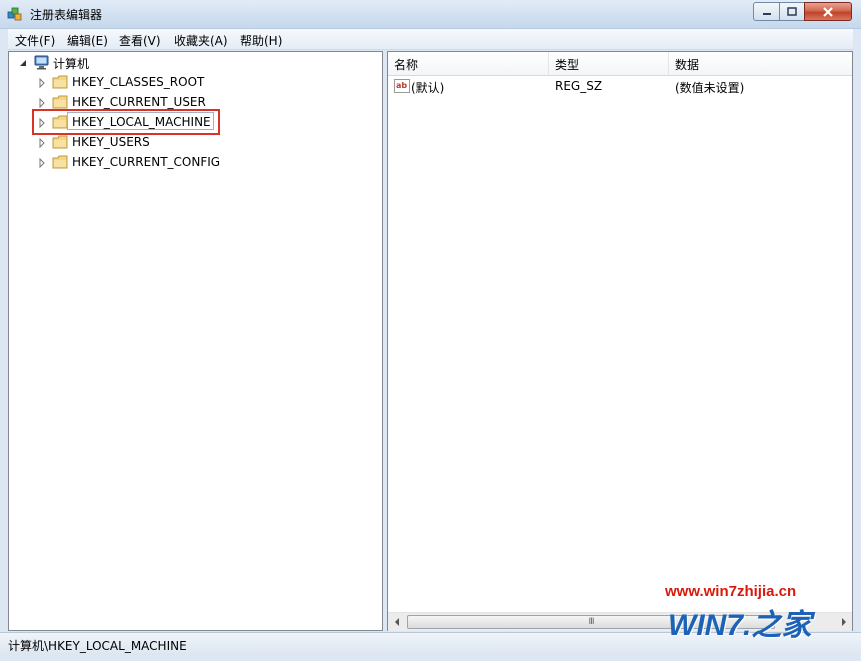  What do you see at coordinates (591, 622) in the screenshot?
I see `scroll-grip: III` at bounding box center [591, 622].